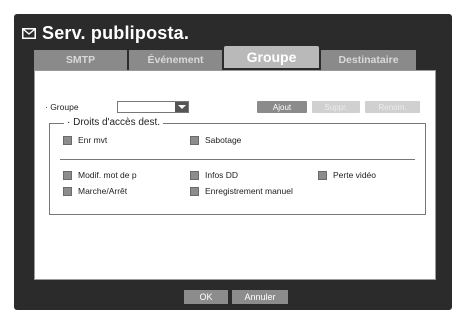  I want to click on tab-smtp: SMTP, so click(80, 60).